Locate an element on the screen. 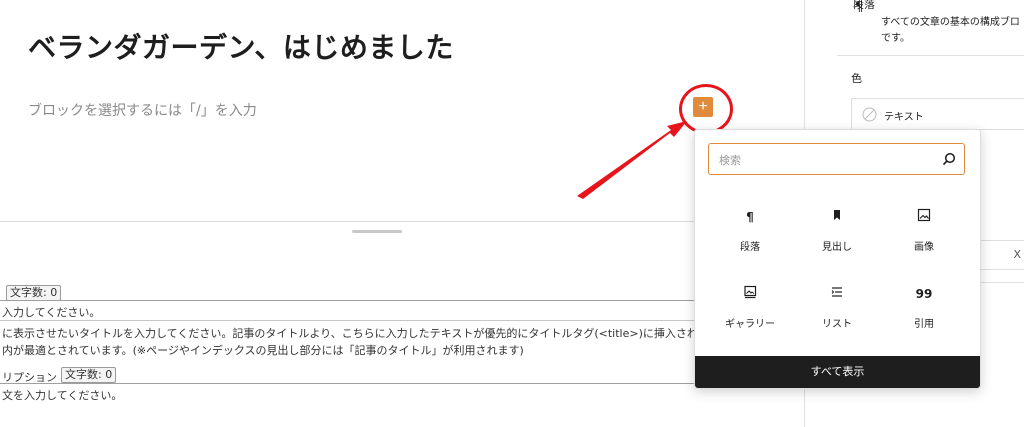 This screenshot has height=427, width=1024. block-search-field is located at coordinates (836, 159).